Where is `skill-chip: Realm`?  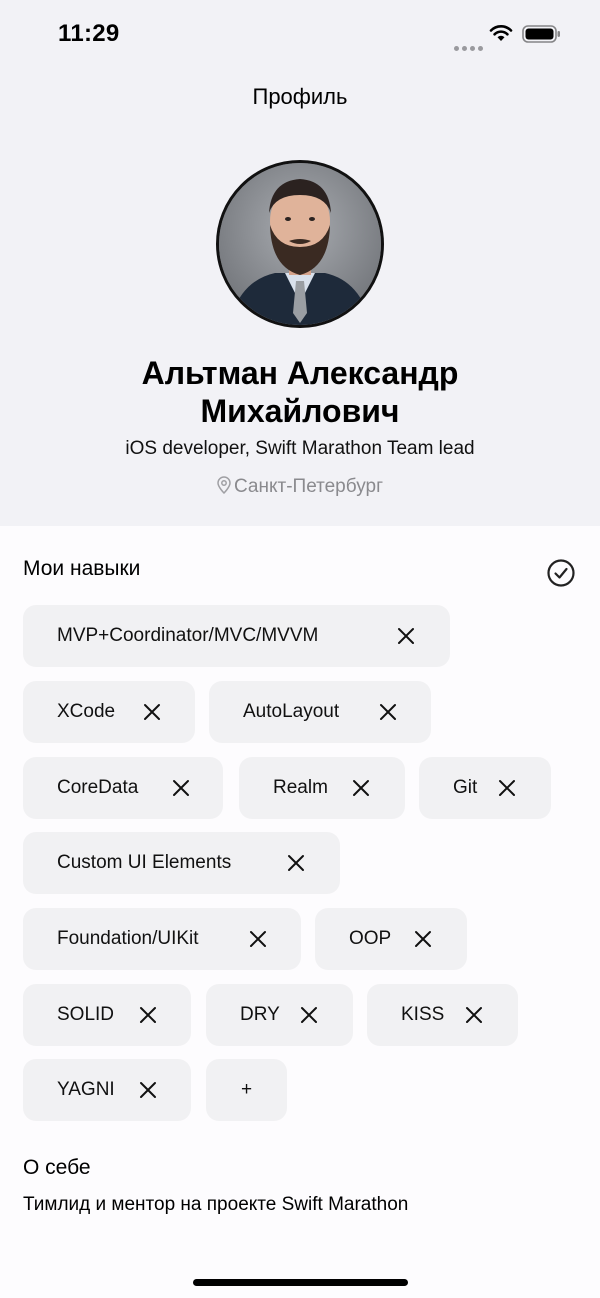
skill-chip: Realm is located at coordinates (322, 788).